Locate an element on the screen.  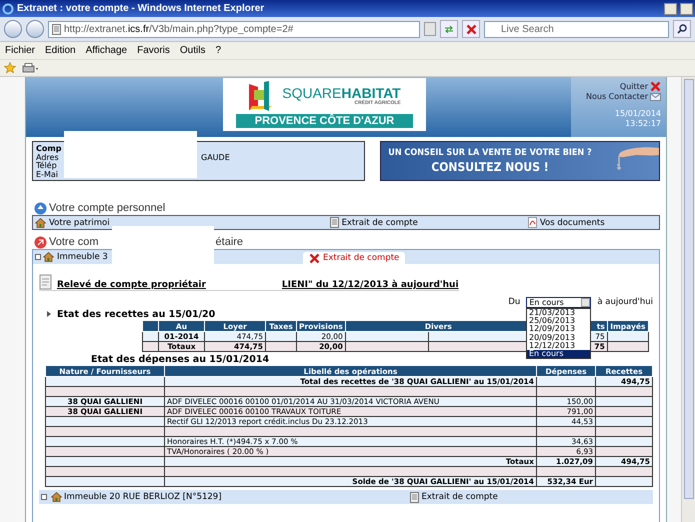
contact-label: E-Mai is located at coordinates (47, 174).